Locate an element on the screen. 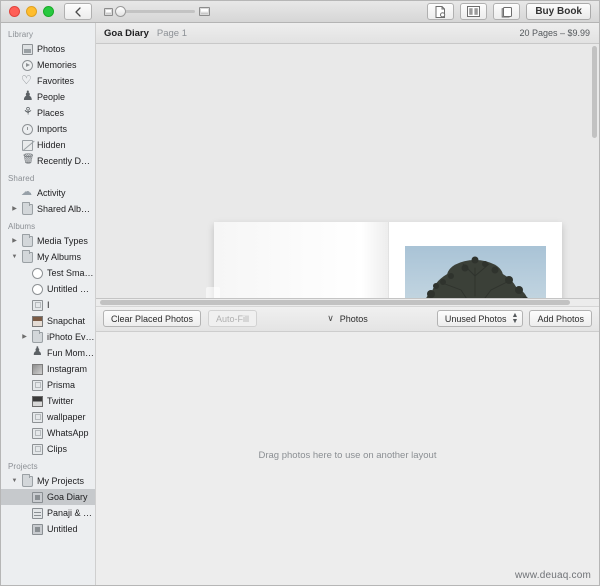 The width and height of the screenshot is (600, 586). sidebar-item-media-types: ▶ Media Types is located at coordinates (48, 241).